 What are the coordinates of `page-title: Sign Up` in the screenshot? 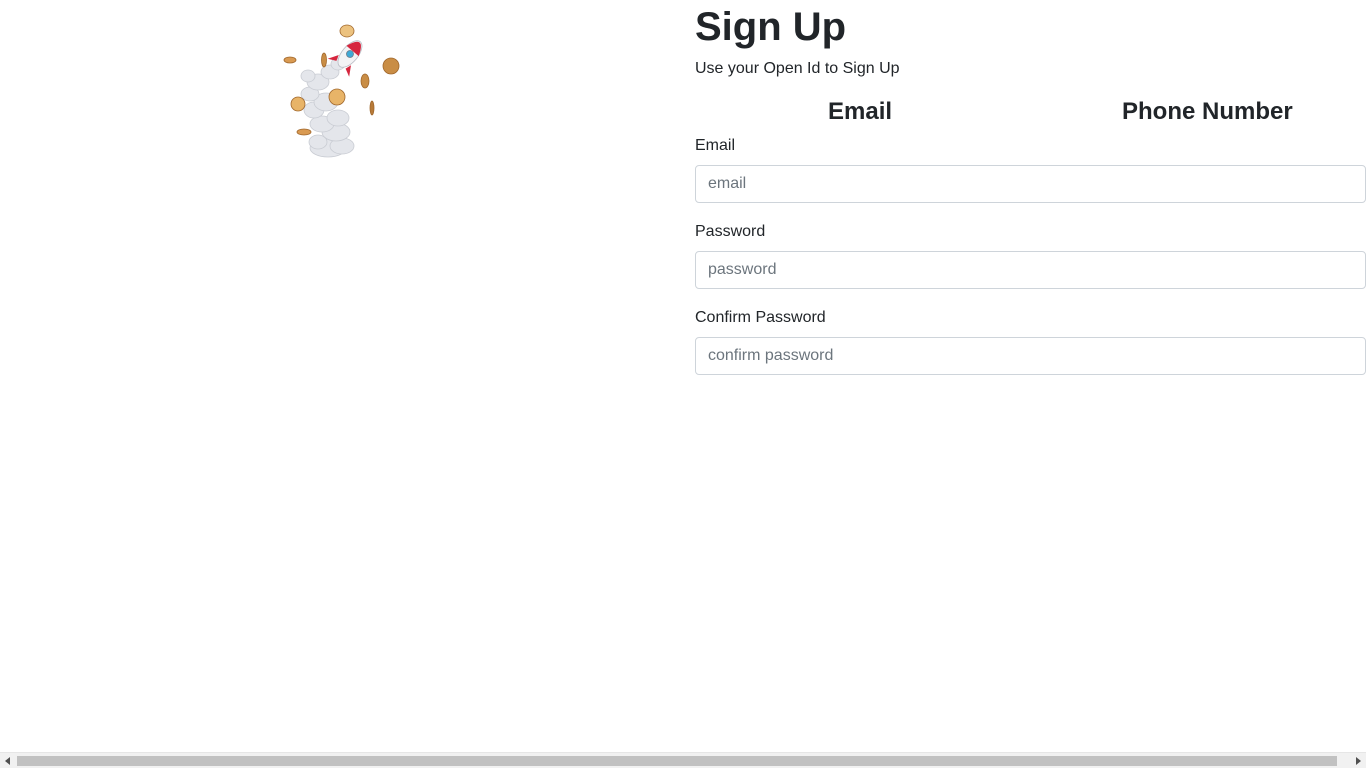 It's located at (771, 27).